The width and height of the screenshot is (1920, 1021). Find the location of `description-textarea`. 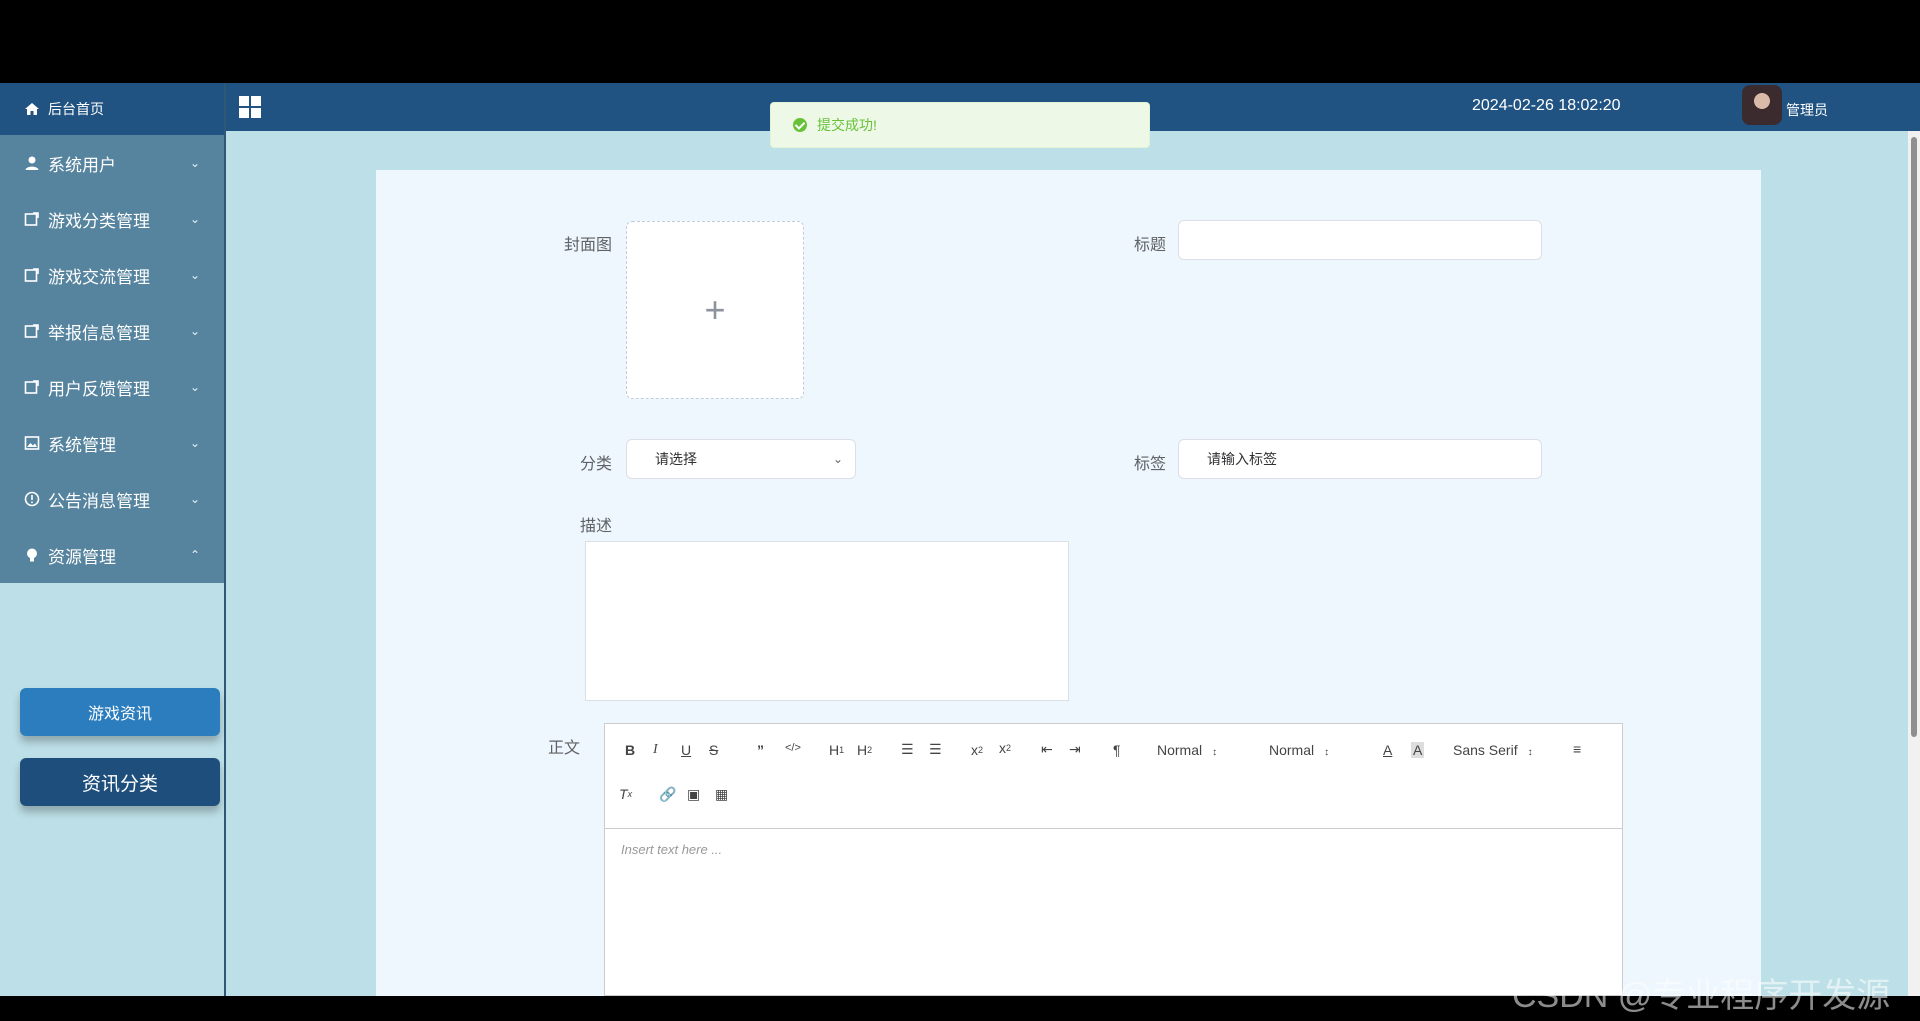

description-textarea is located at coordinates (827, 621).